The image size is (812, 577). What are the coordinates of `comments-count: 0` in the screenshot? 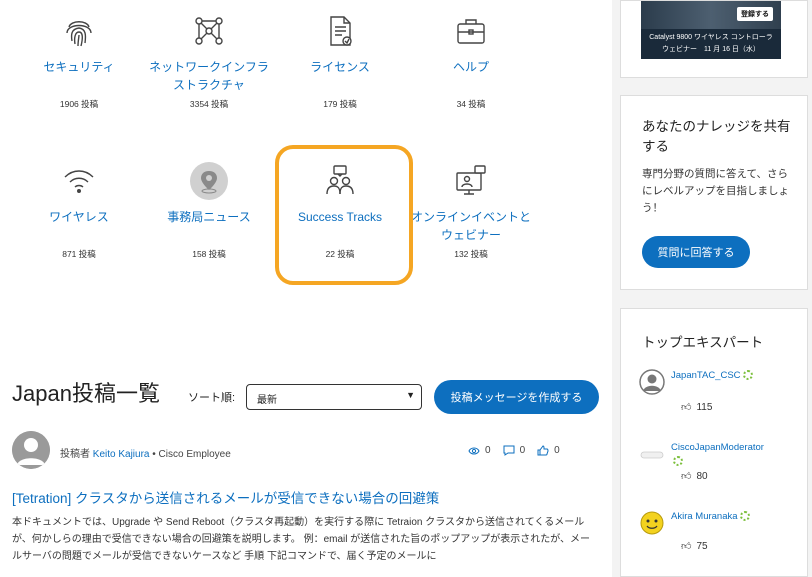 It's located at (522, 450).